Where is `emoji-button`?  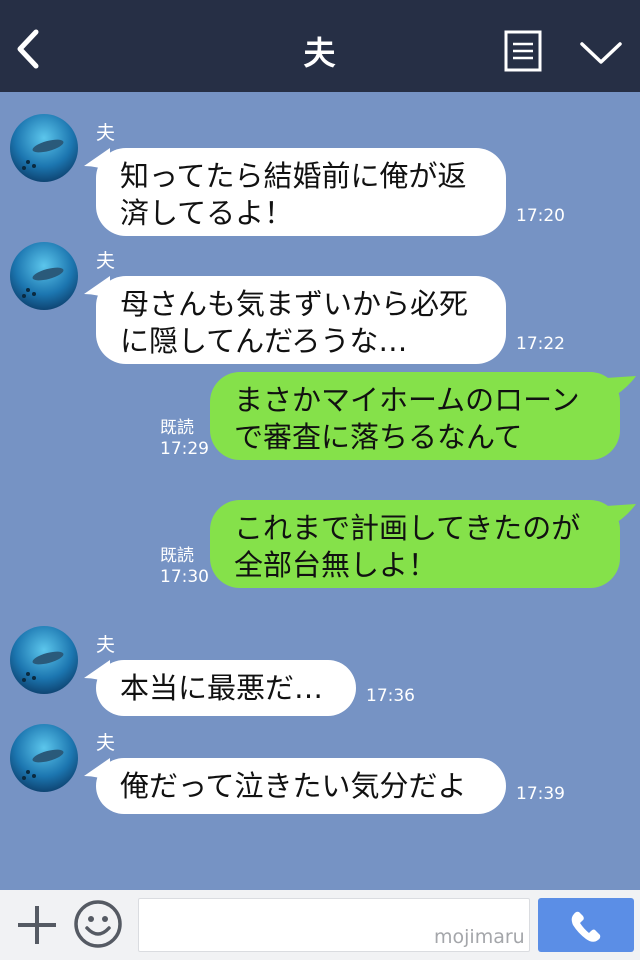 emoji-button is located at coordinates (98, 924).